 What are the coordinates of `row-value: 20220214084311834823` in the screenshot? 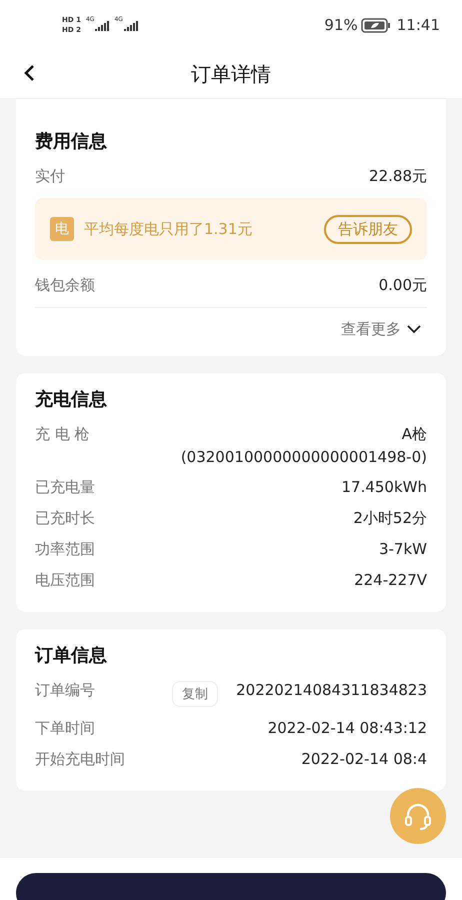 It's located at (331, 690).